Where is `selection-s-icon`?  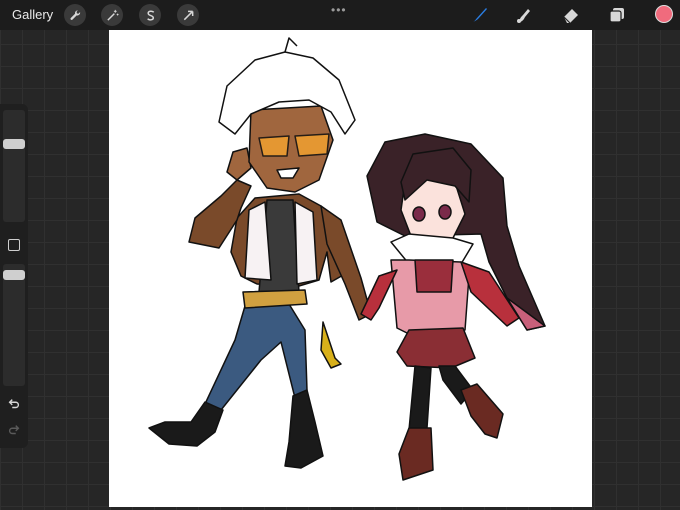 selection-s-icon is located at coordinates (150, 15).